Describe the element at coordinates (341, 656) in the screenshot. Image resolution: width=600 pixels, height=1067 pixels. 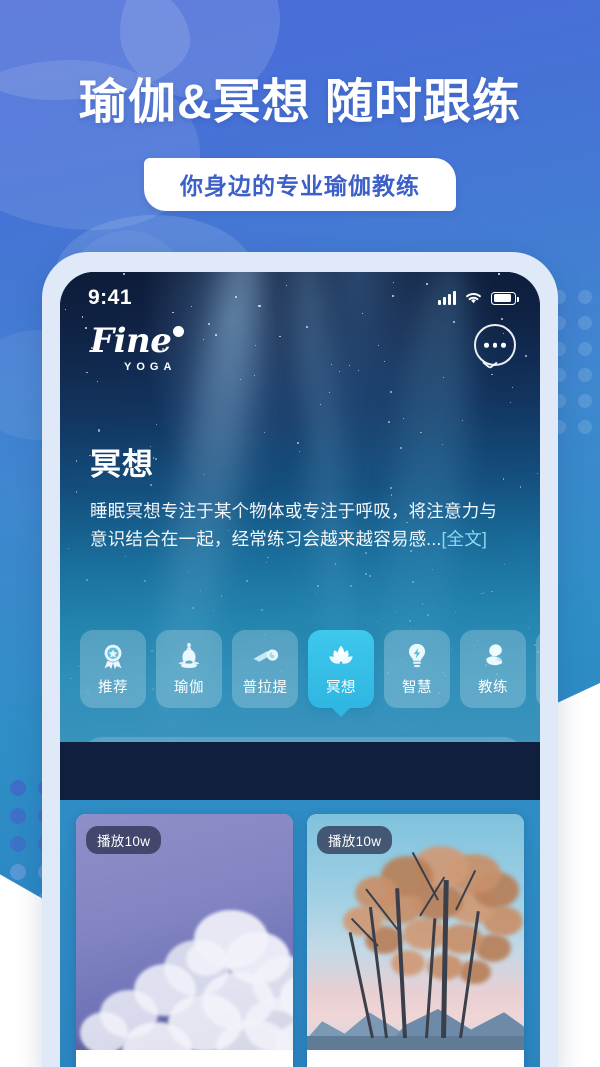
I see `lotus-flower-icon` at that location.